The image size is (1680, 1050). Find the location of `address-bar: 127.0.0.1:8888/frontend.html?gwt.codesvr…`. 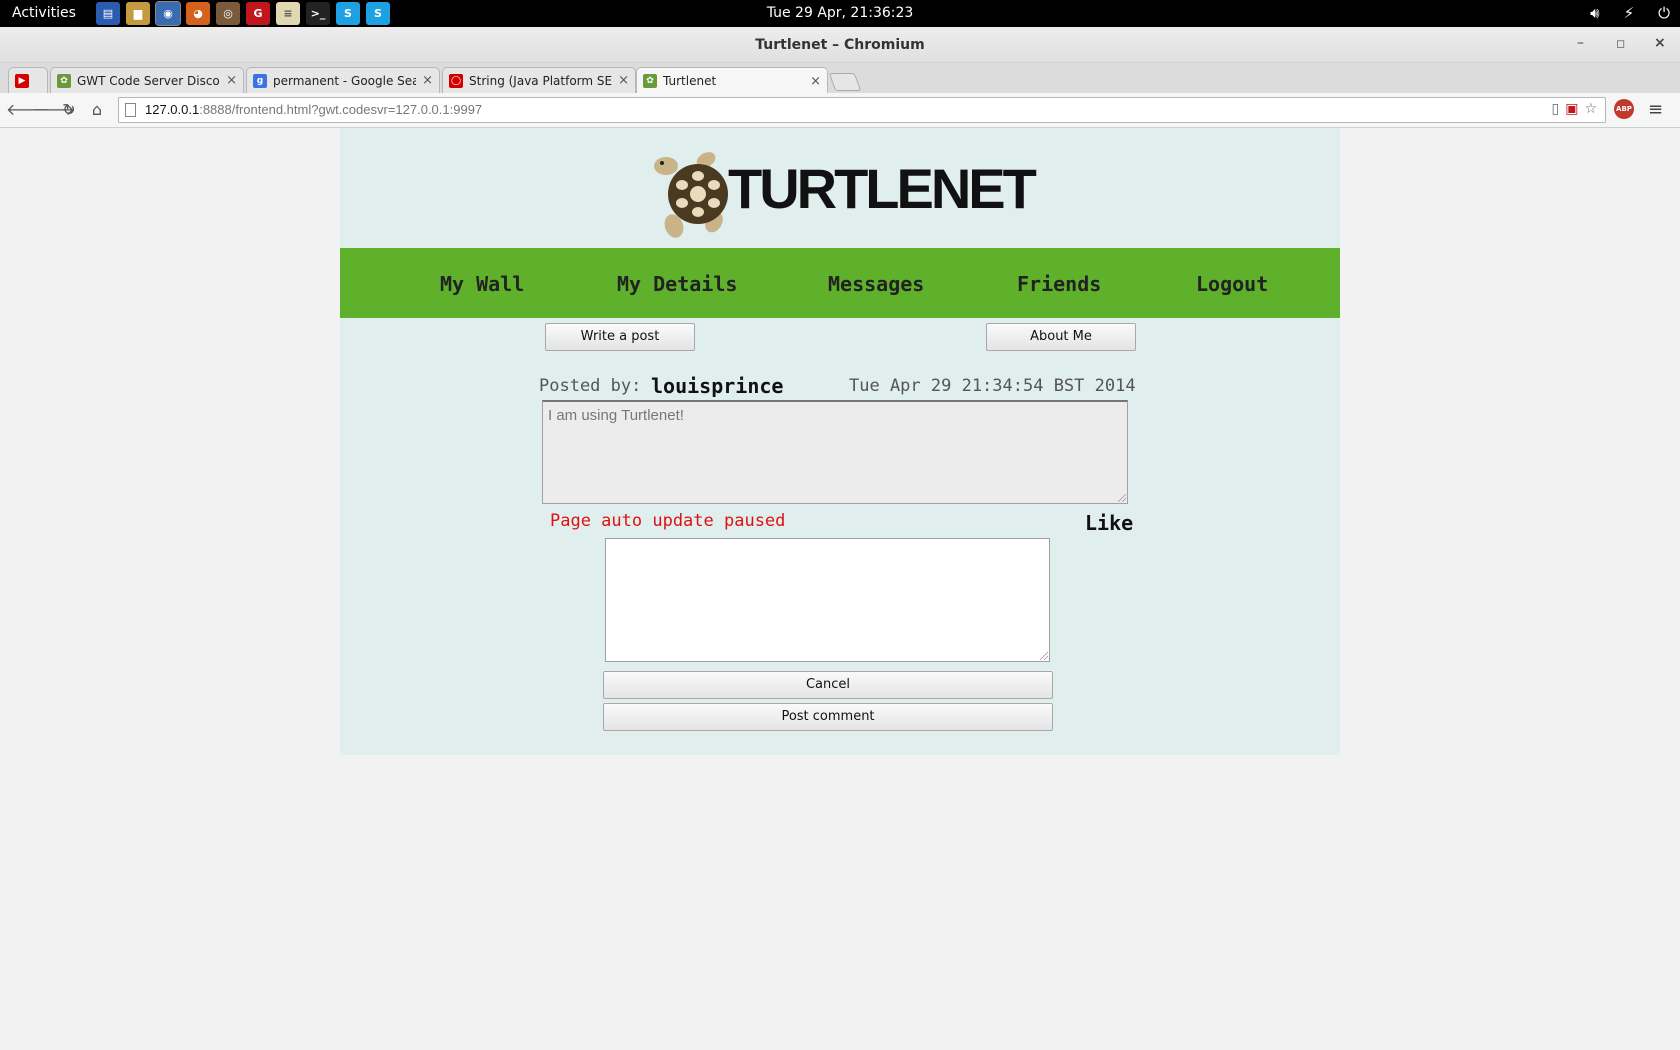

address-bar: 127.0.0.1:8888/frontend.html?gwt.codesvr… is located at coordinates (862, 110).